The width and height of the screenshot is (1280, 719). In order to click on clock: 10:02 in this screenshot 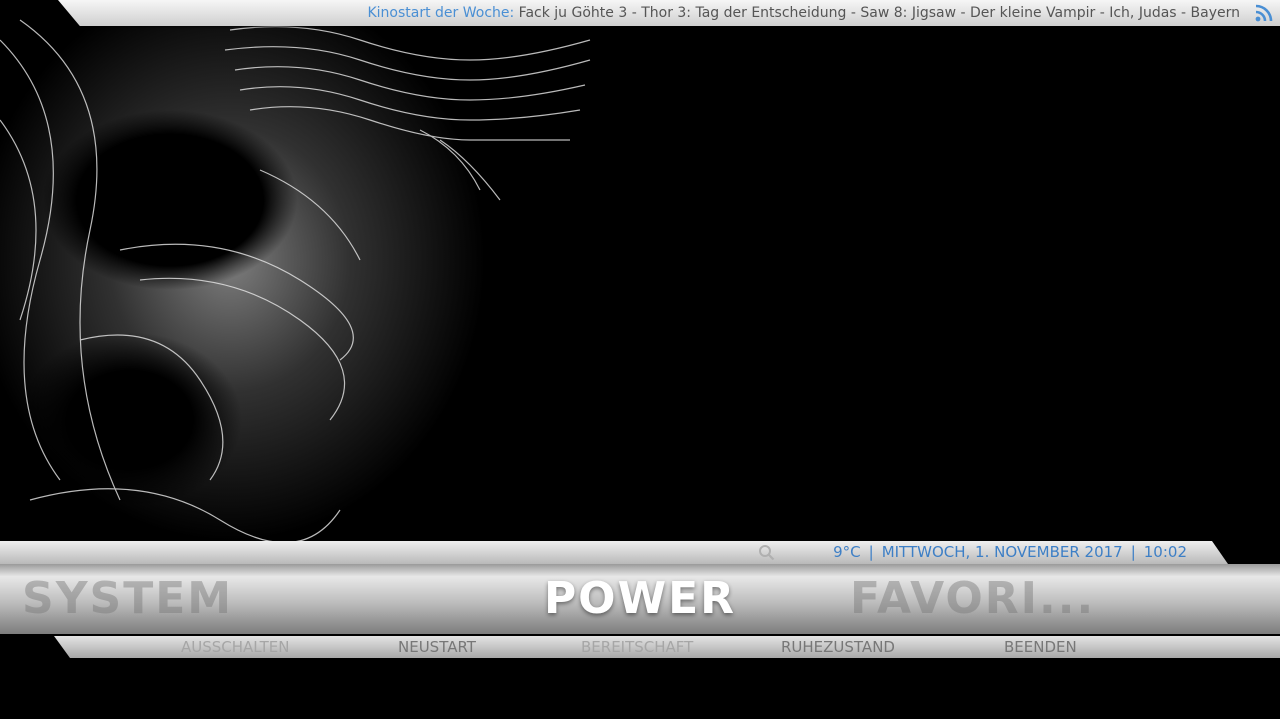, I will do `click(1165, 552)`.